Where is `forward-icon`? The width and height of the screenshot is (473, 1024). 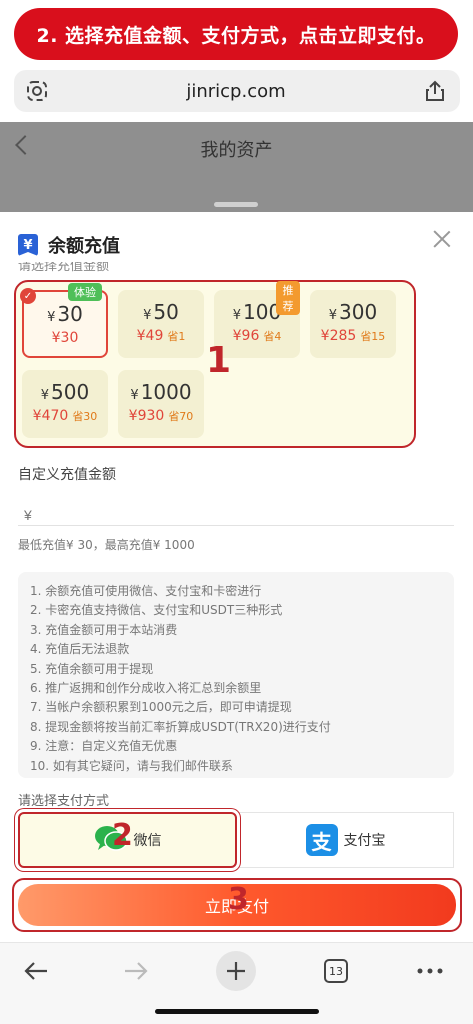 forward-icon is located at coordinates (136, 971).